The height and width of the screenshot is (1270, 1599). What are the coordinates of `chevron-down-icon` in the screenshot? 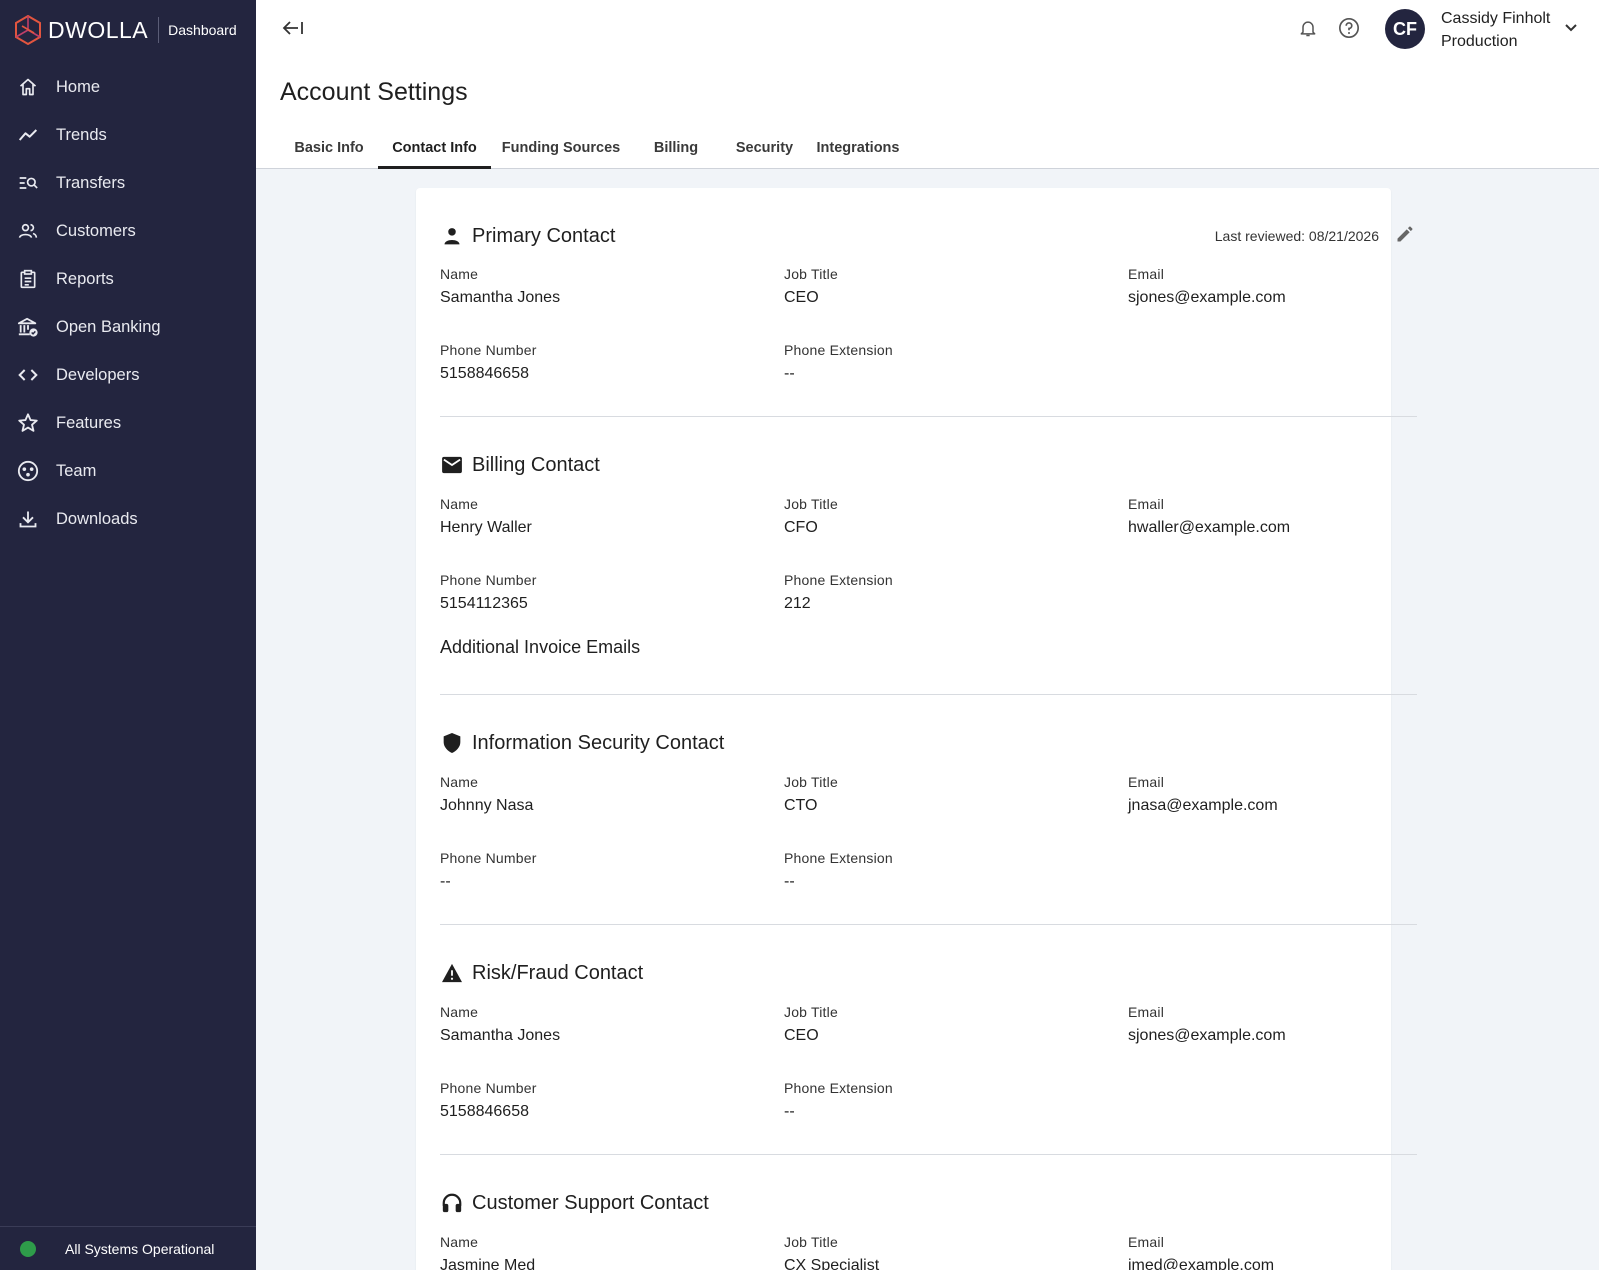 It's located at (1571, 29).